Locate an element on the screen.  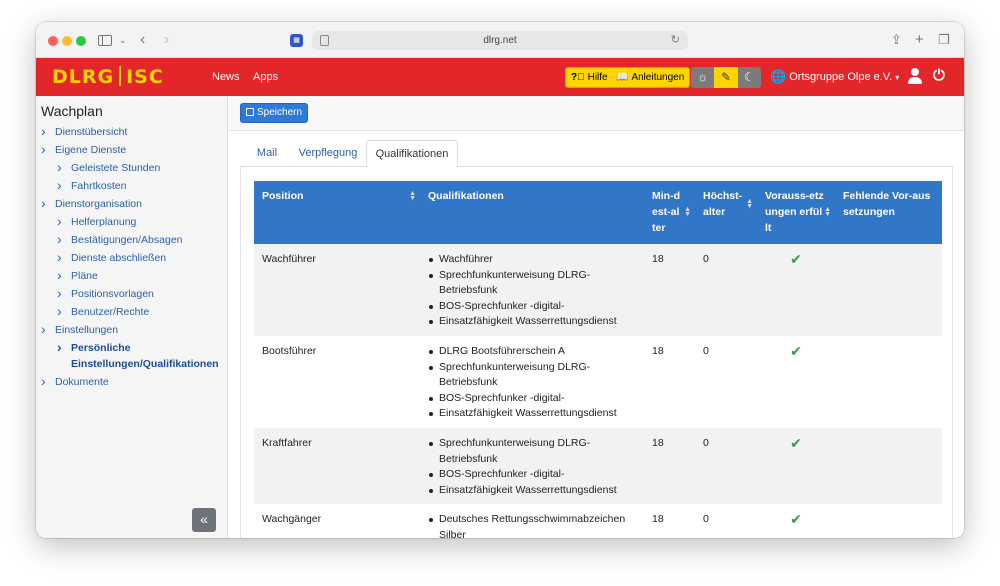
reload-icon: ↻ is located at coordinates (675, 40).